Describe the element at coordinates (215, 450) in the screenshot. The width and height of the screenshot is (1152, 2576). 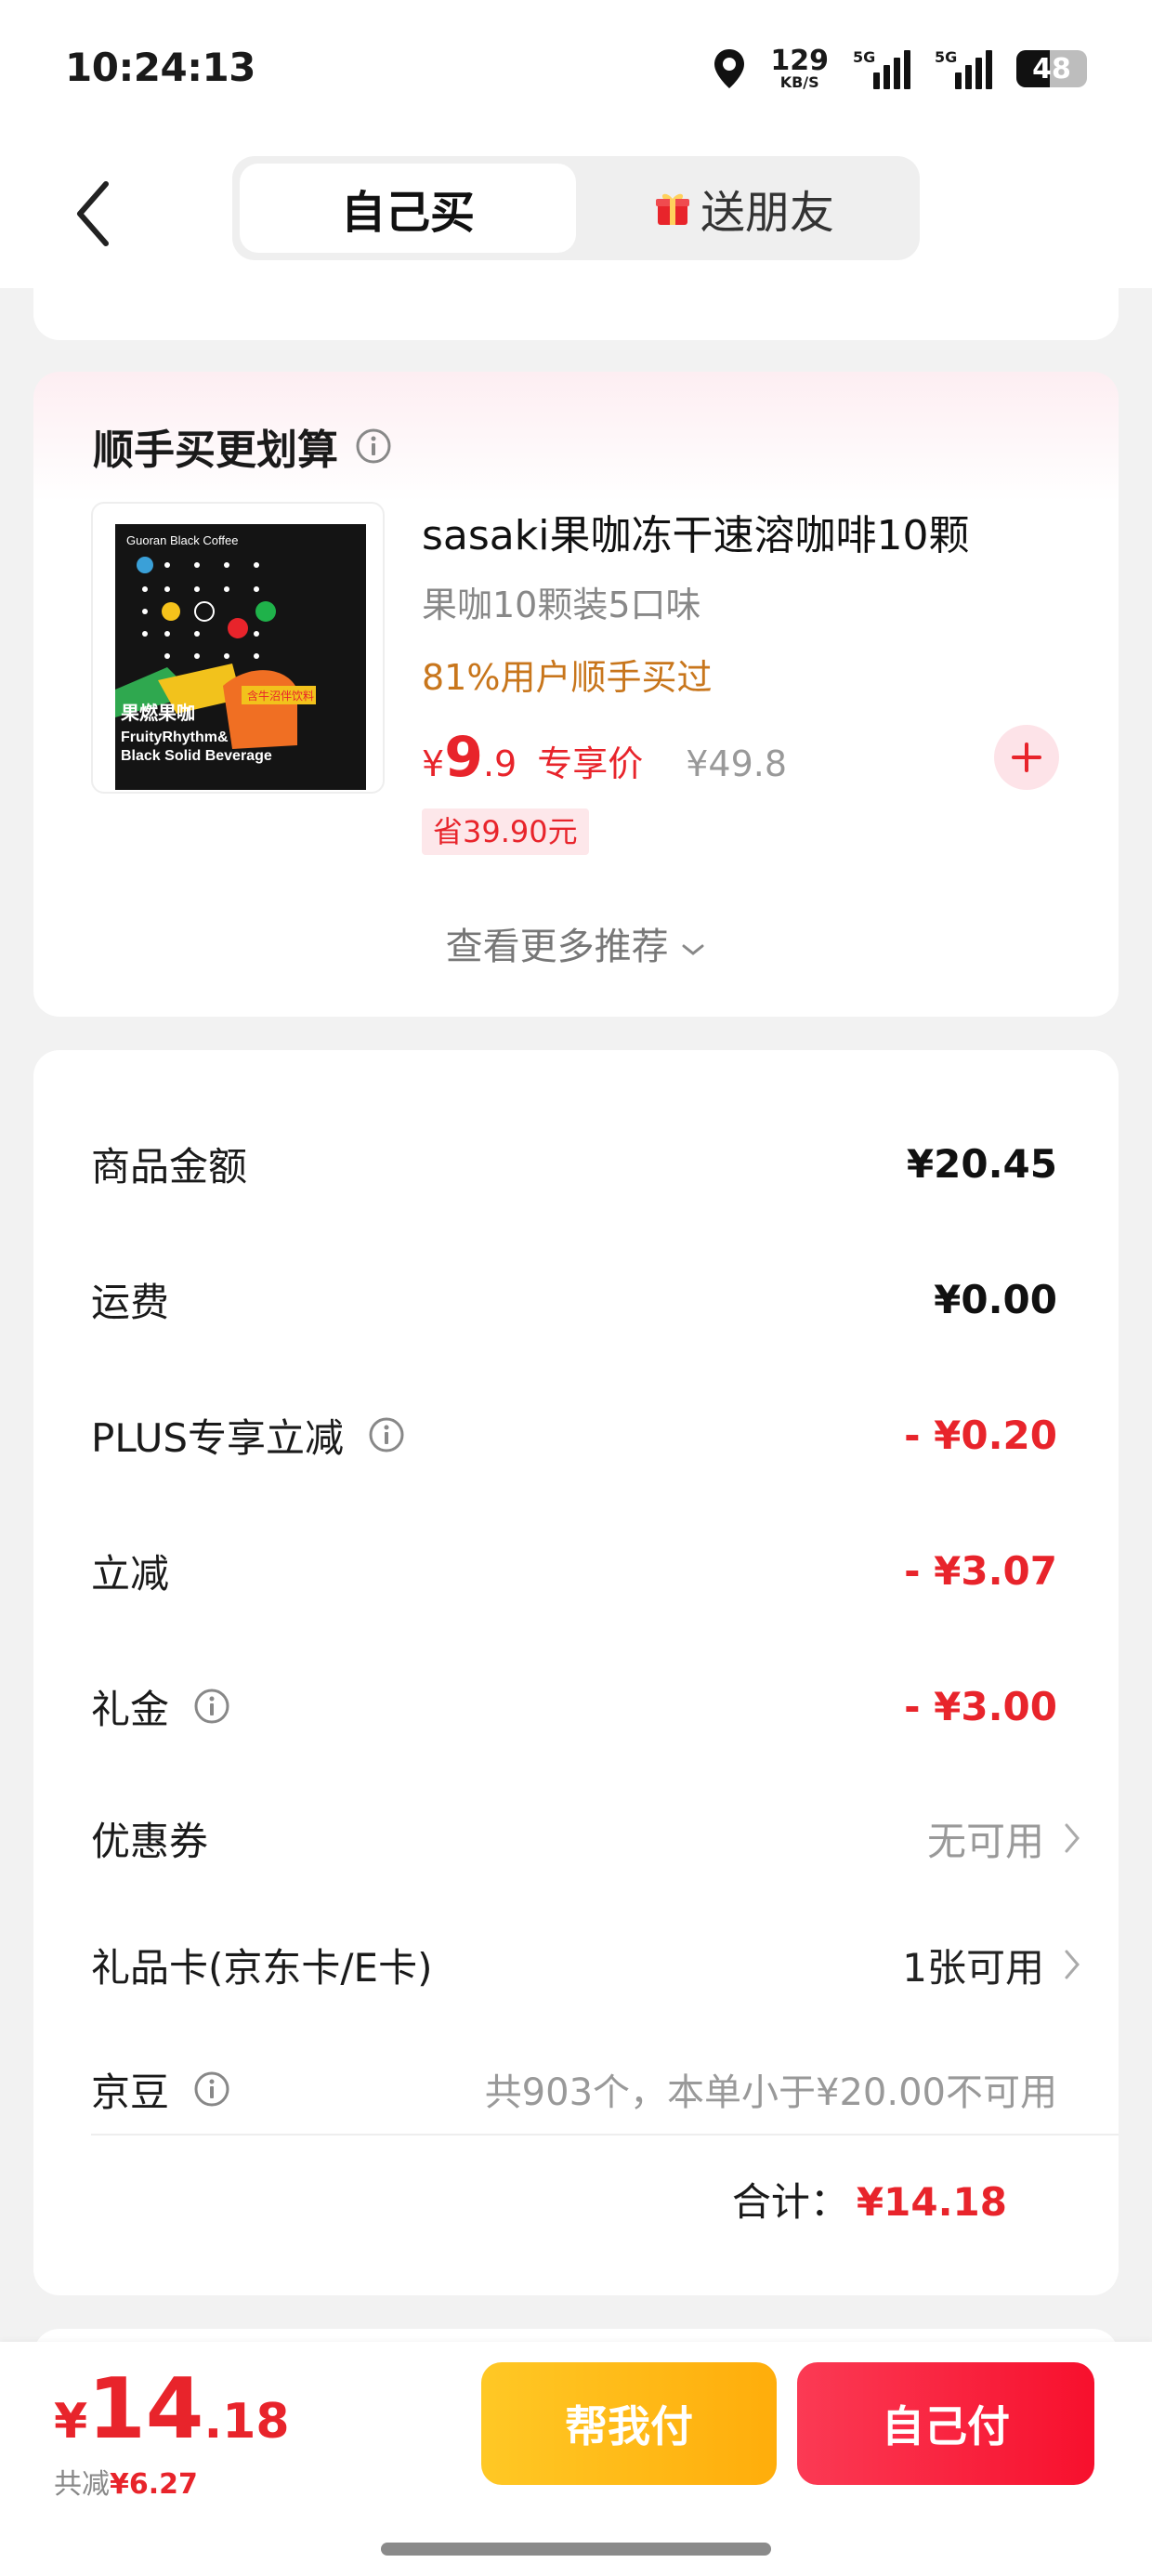
I see `recommendation-title-text: 顺手买更划算` at that location.